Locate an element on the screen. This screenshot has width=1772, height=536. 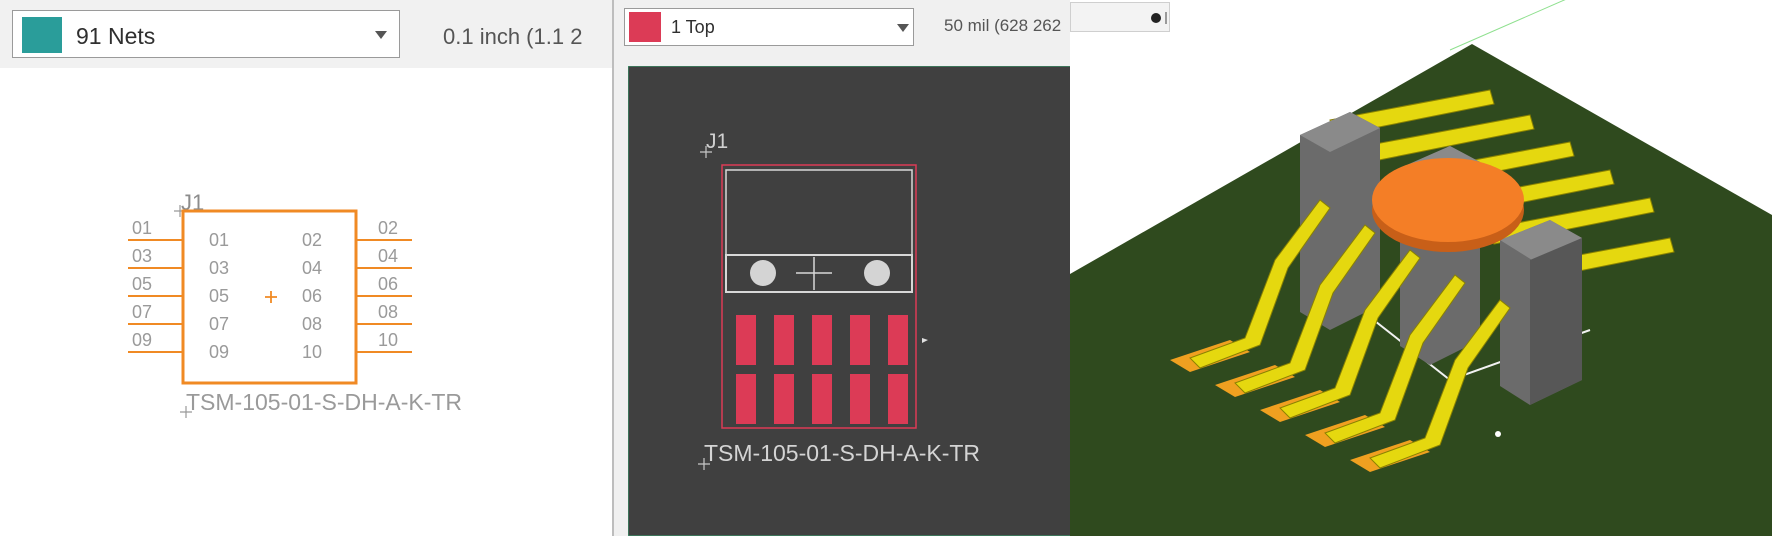
pin-label: 01 is located at coordinates (142, 228).